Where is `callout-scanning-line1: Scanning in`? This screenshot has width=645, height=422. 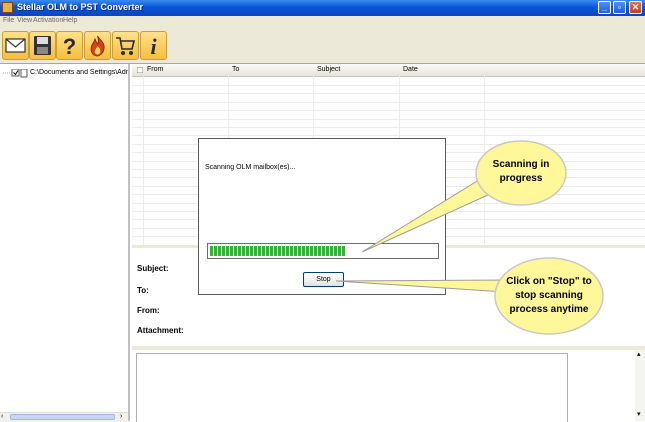
callout-scanning-line1: Scanning in is located at coordinates (521, 164).